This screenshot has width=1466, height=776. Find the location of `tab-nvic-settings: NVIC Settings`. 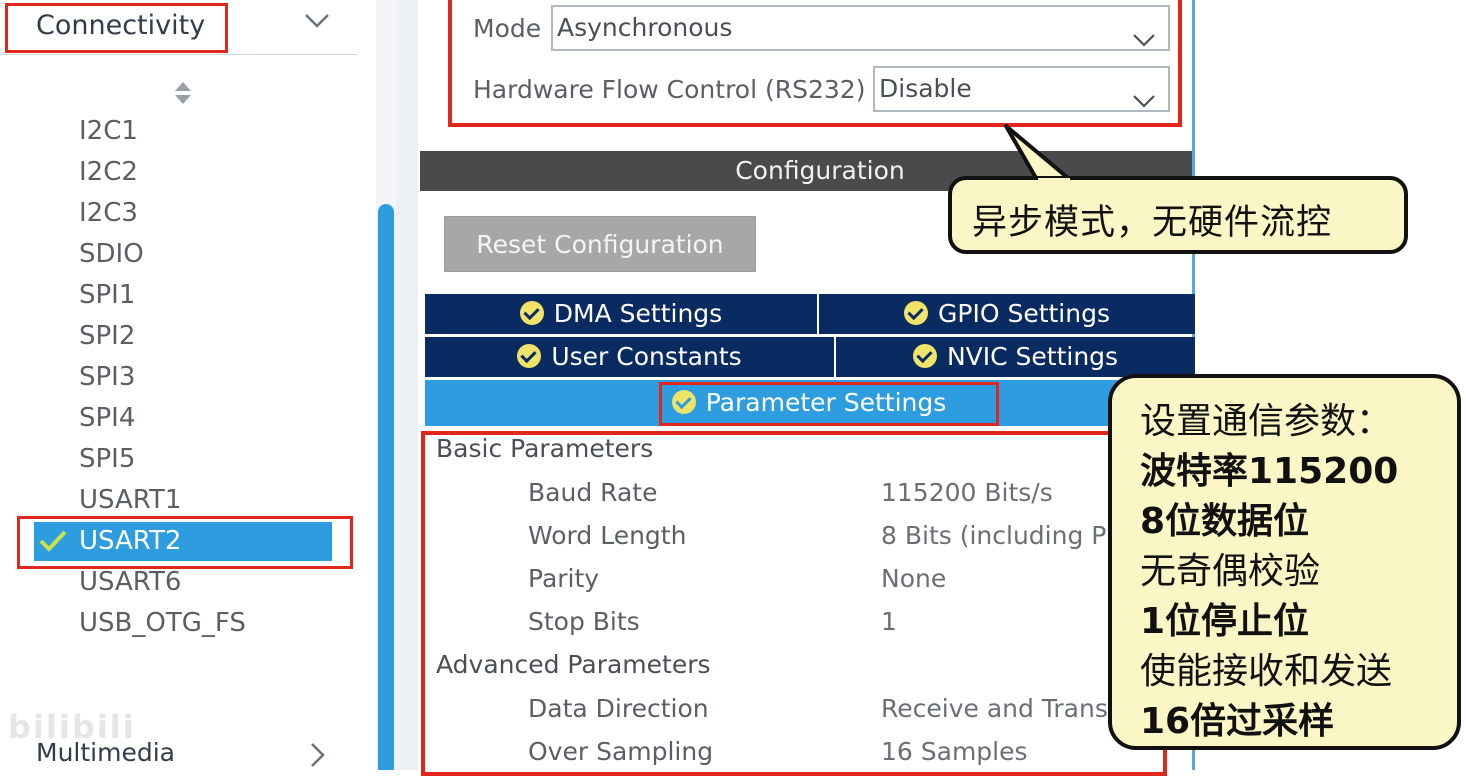

tab-nvic-settings: NVIC Settings is located at coordinates (1015, 357).